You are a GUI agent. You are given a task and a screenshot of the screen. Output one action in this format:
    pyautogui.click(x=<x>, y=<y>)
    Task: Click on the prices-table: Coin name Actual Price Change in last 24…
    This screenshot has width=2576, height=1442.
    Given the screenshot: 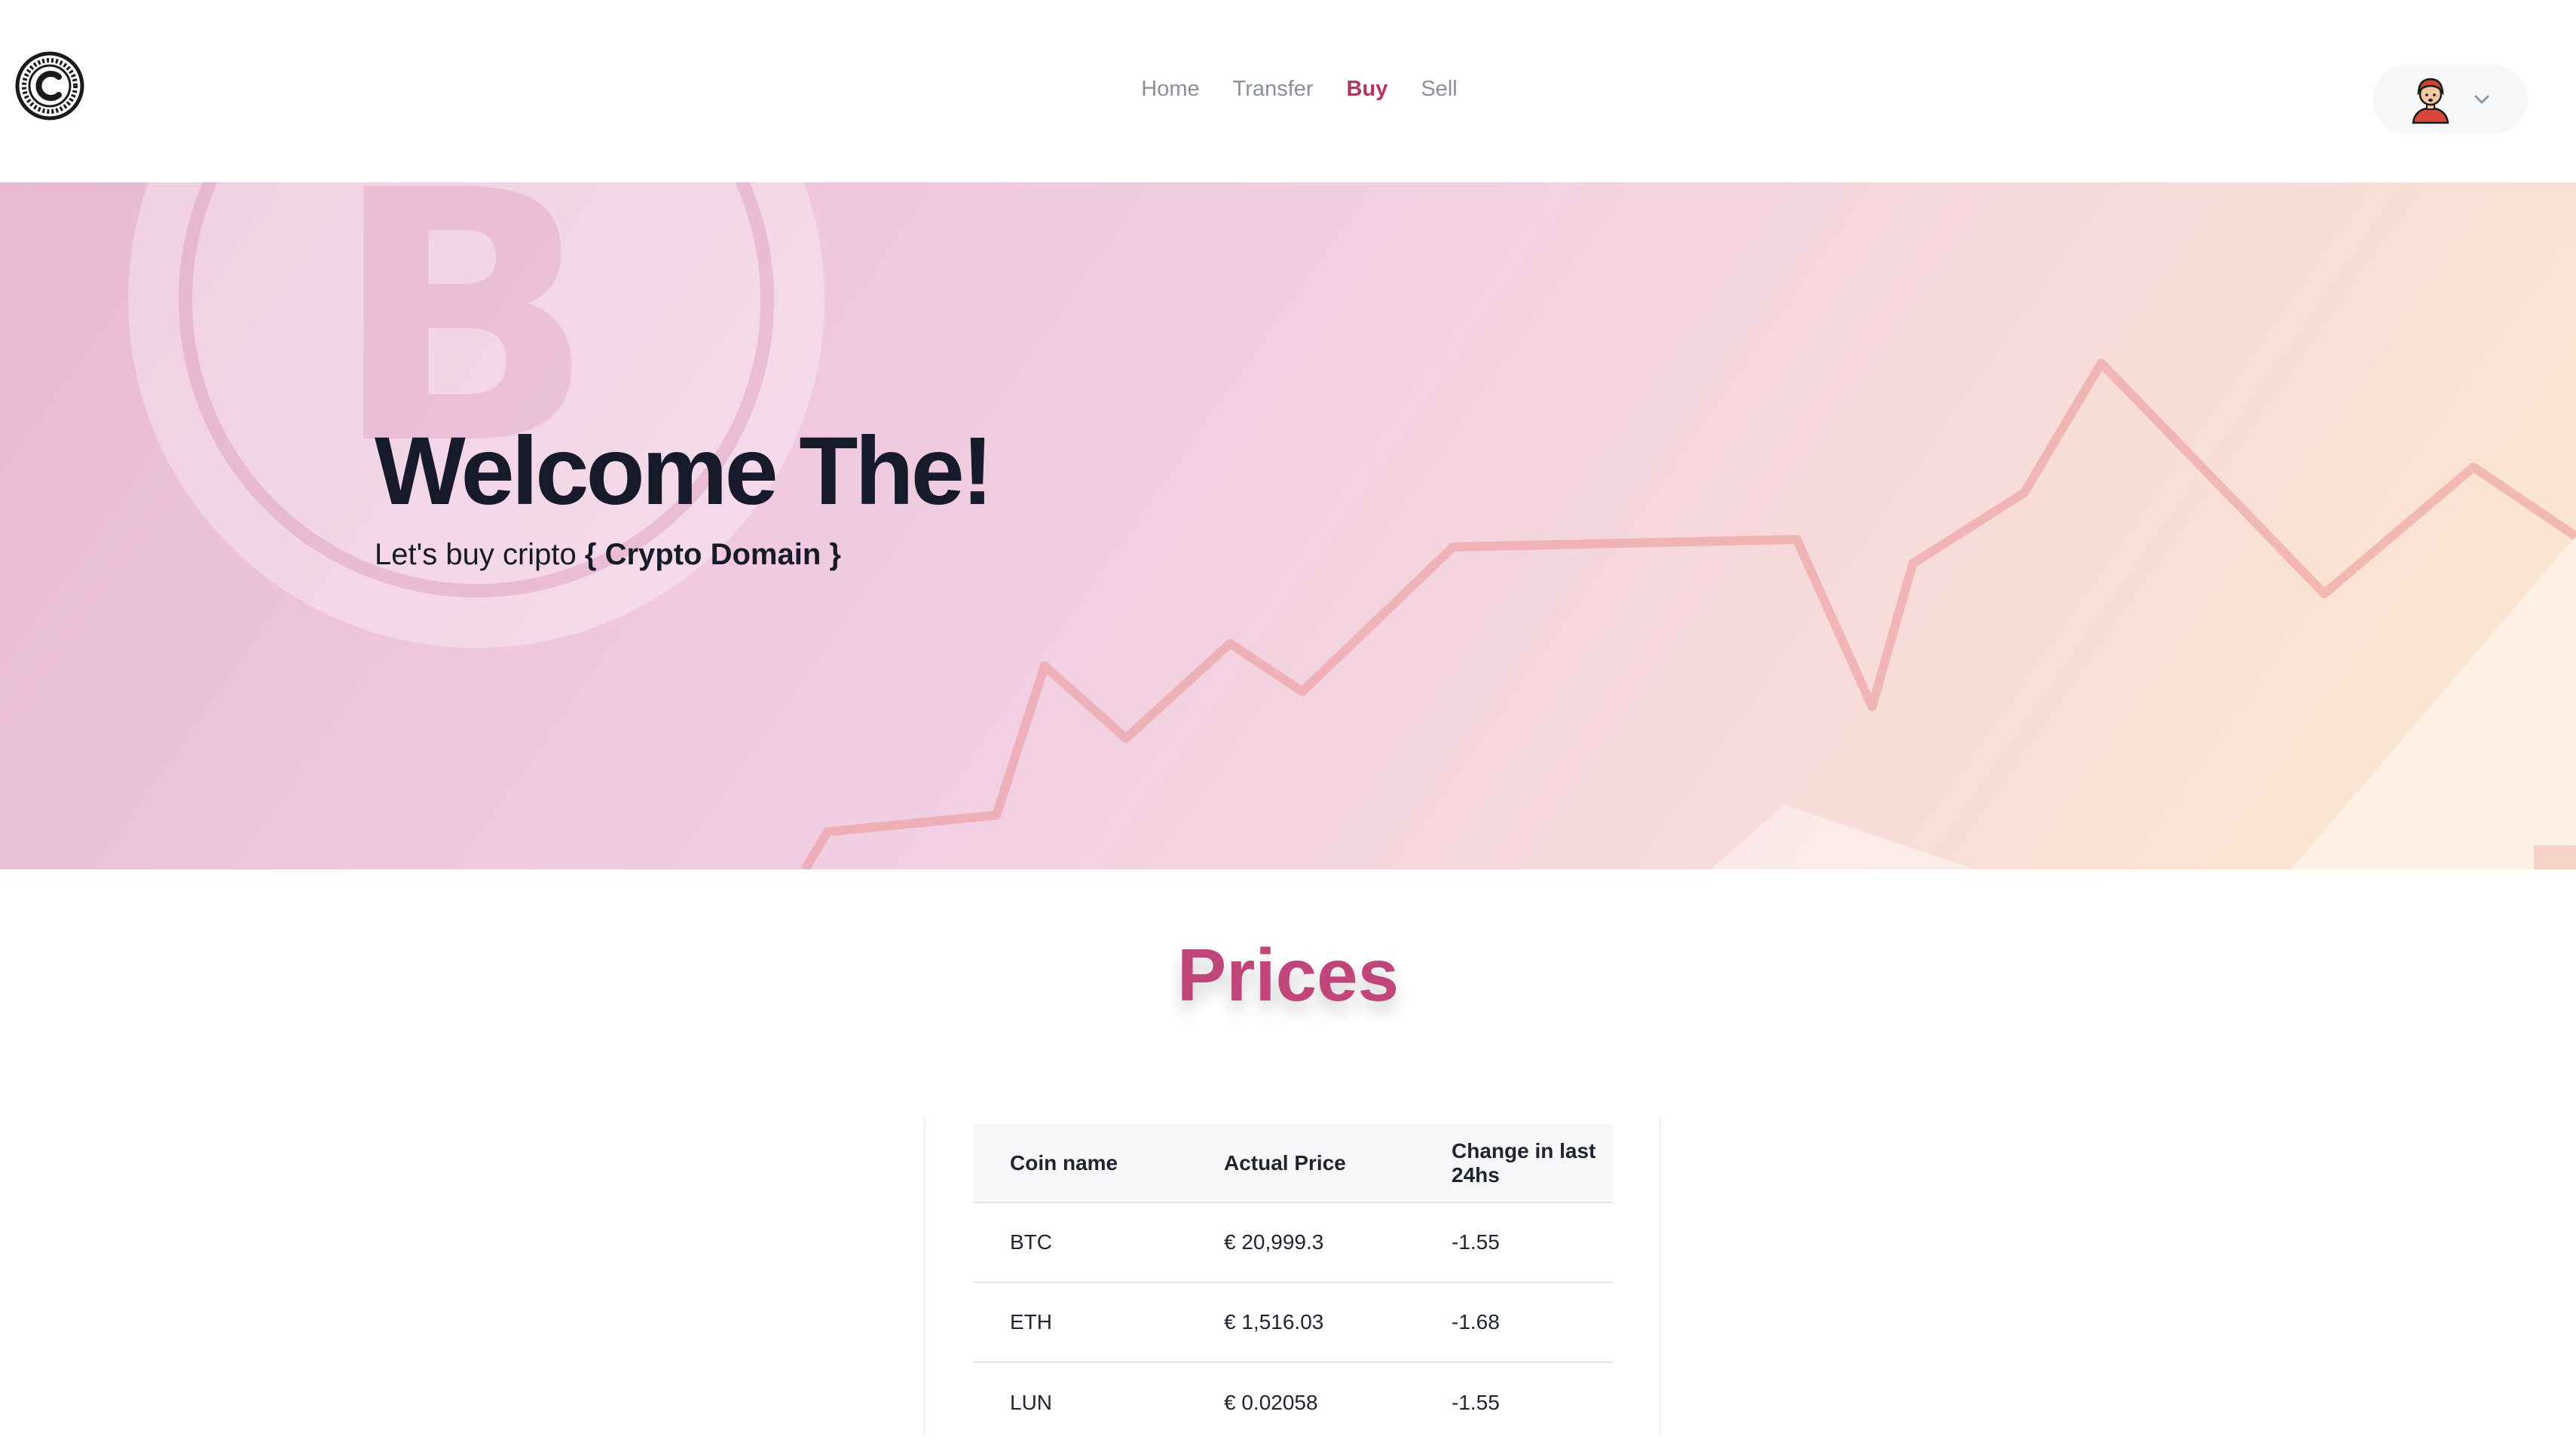 What is the action you would take?
    pyautogui.click(x=1293, y=1283)
    